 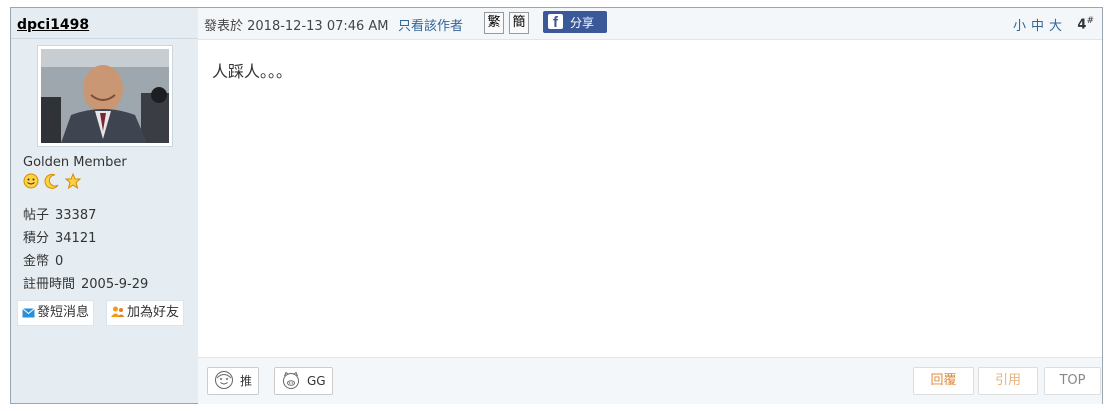 What do you see at coordinates (494, 23) in the screenshot?
I see `traditional-chinese-button: 繁` at bounding box center [494, 23].